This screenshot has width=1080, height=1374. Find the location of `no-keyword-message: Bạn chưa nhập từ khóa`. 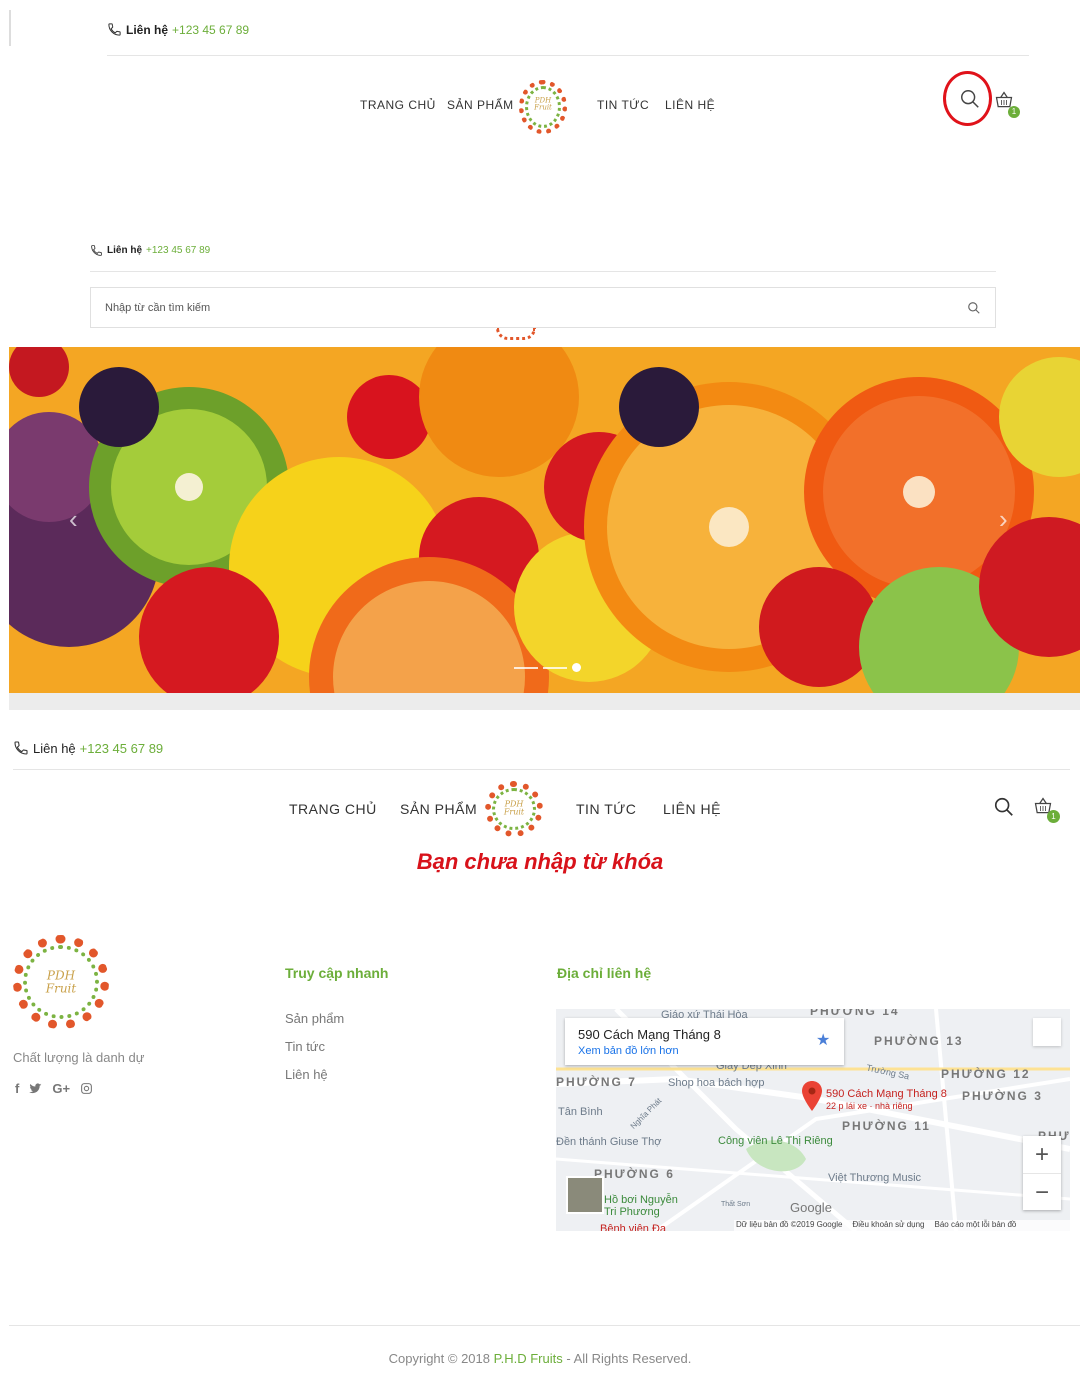

no-keyword-message: Bạn chưa nhập từ khóa is located at coordinates (540, 861).